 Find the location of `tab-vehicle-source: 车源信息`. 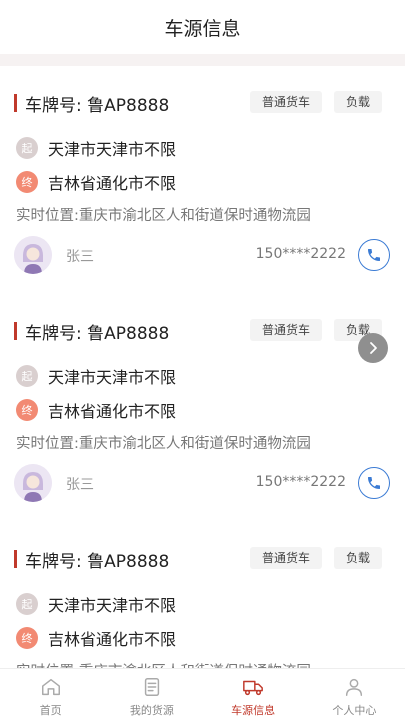

tab-vehicle-source: 车源信息 is located at coordinates (253, 694).